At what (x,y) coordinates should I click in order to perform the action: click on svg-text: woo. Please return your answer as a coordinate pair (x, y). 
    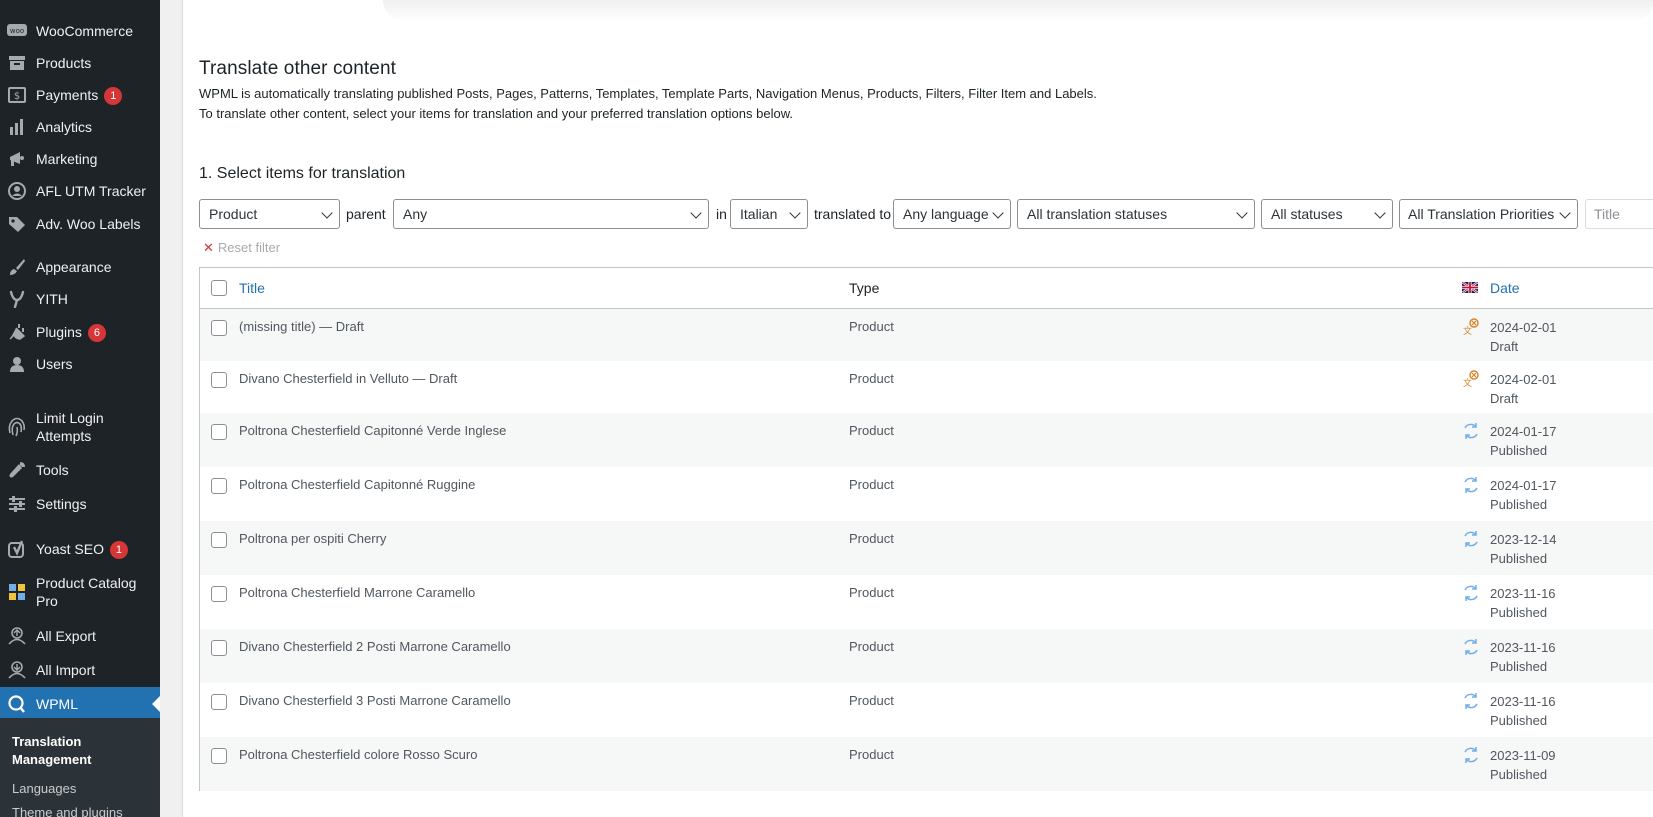
    Looking at the image, I should click on (17, 31).